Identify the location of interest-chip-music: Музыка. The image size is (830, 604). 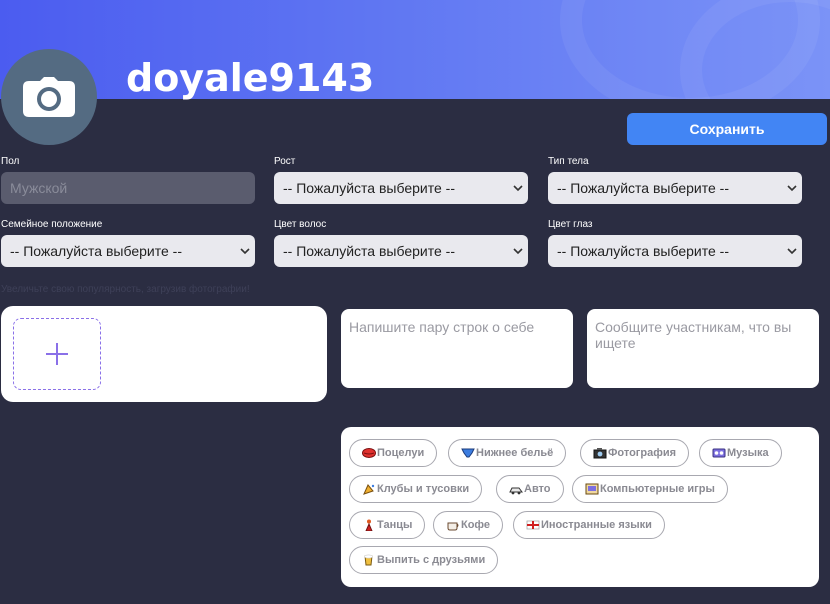
(740, 453).